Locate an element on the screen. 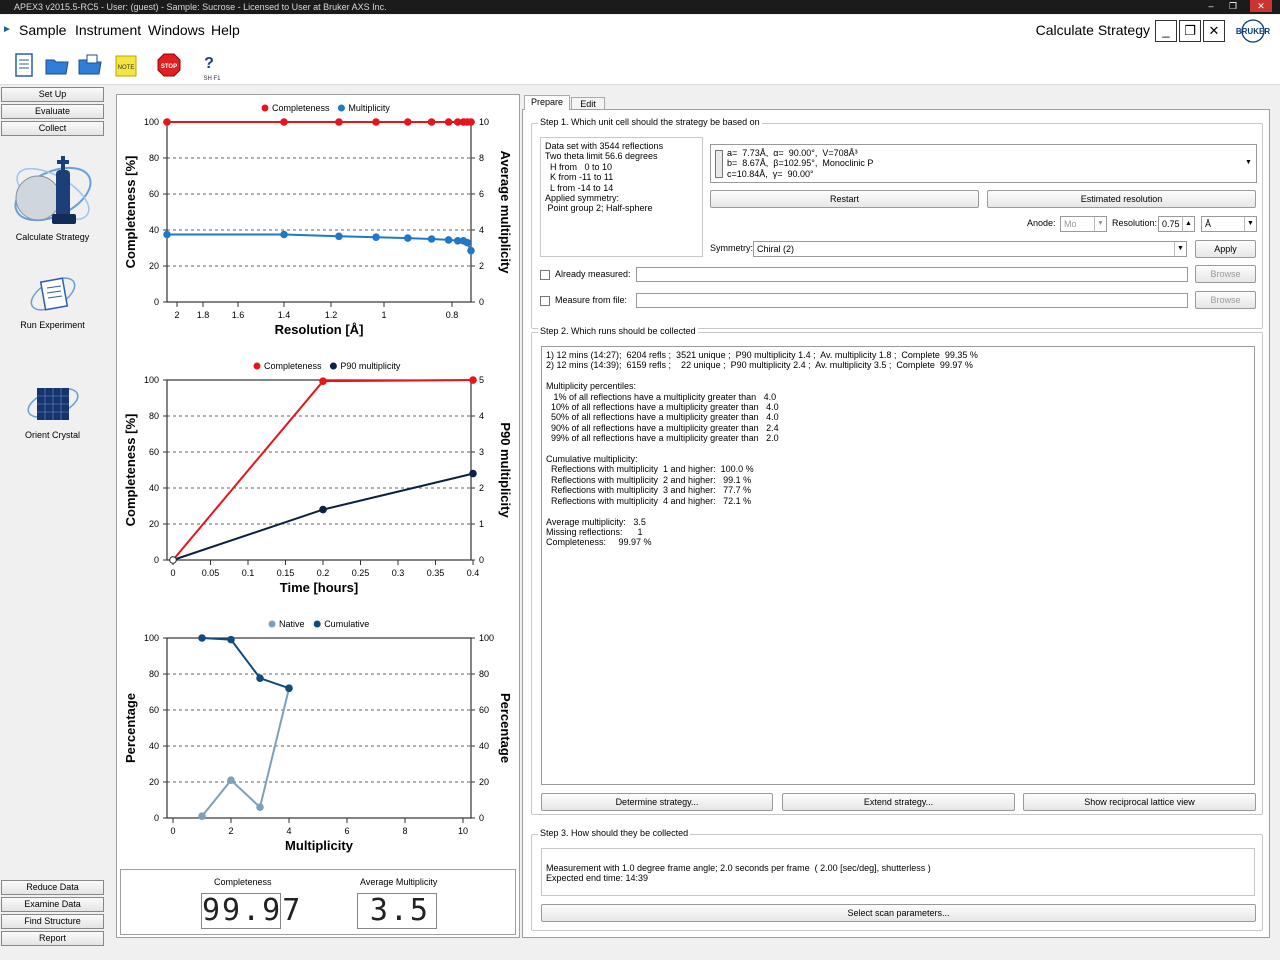 Image resolution: width=1280 pixels, height=960 pixels. orient-crystal-icon is located at coordinates (52, 403).